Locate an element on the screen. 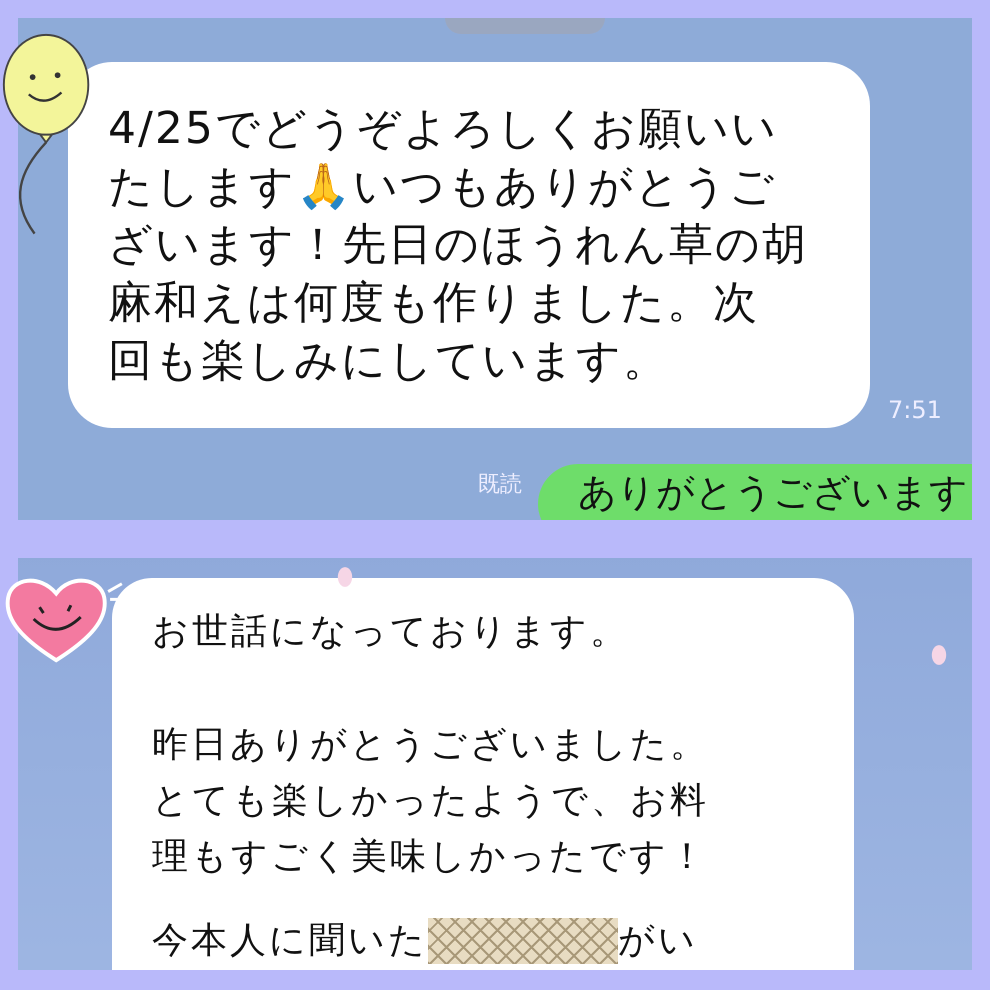  message-text: ありがとうございます is located at coordinates (773, 492).